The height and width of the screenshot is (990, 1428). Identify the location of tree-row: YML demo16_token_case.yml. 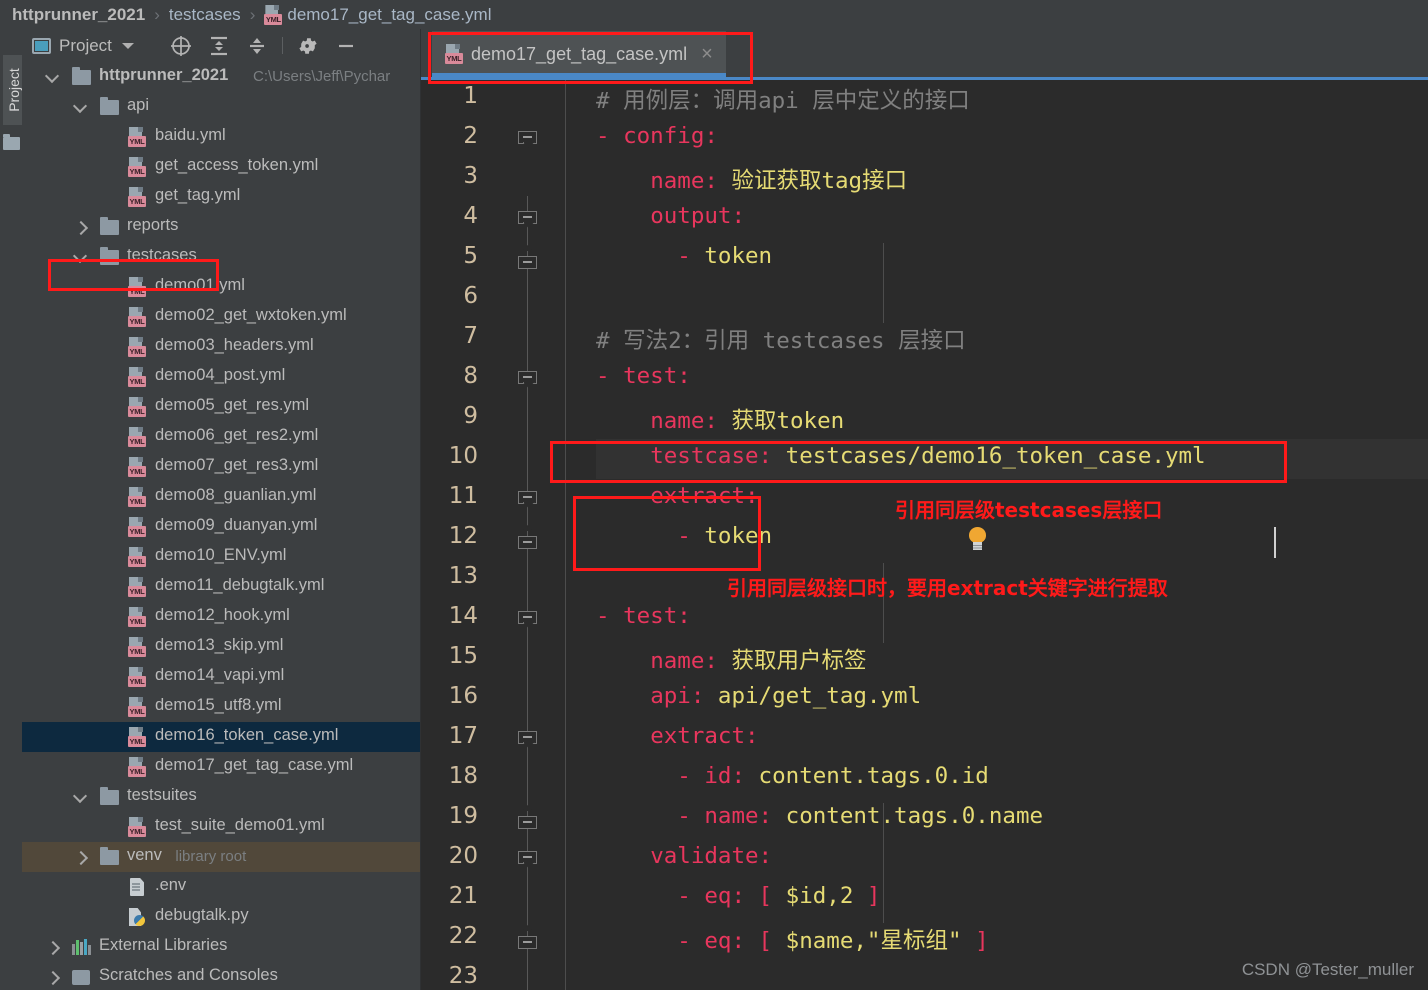
(221, 737).